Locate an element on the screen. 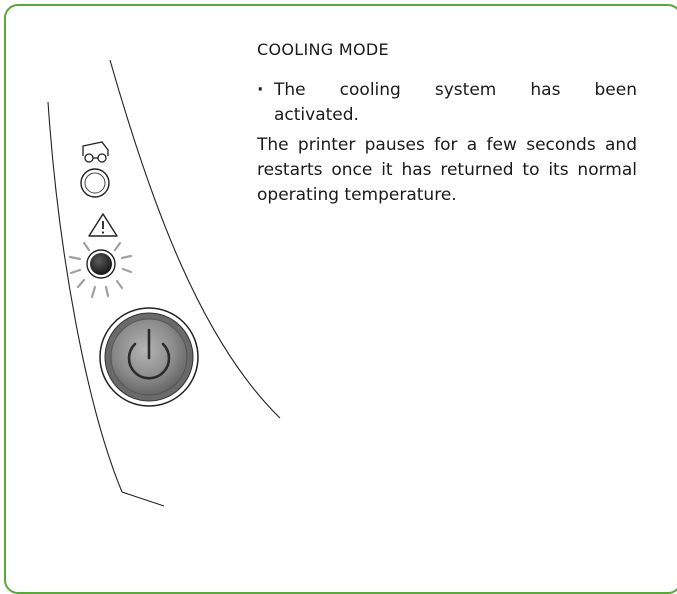  ribbon-icon is located at coordinates (95, 152).